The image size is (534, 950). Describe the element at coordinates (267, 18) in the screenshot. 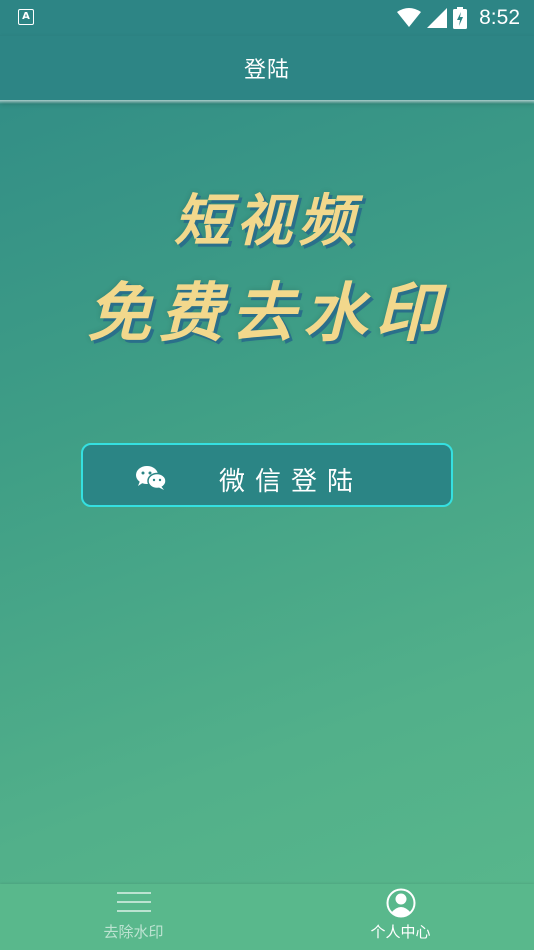

I see `status-bar: A 8:52` at that location.